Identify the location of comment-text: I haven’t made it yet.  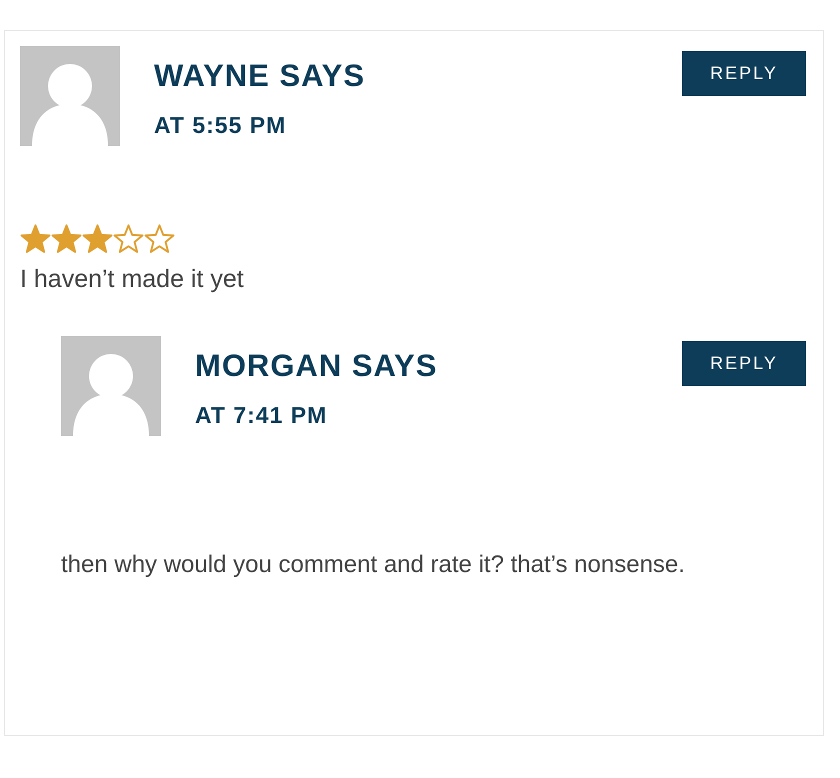
(132, 279).